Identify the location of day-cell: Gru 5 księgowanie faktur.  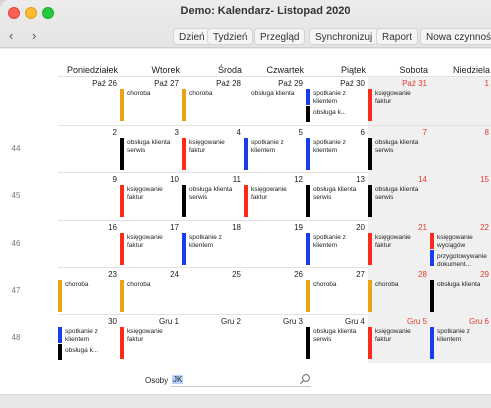
(399, 339).